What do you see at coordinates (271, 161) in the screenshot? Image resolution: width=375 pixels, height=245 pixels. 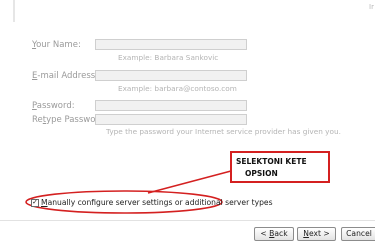 I see `callout-line-1: SELEKTONI KETE` at bounding box center [271, 161].